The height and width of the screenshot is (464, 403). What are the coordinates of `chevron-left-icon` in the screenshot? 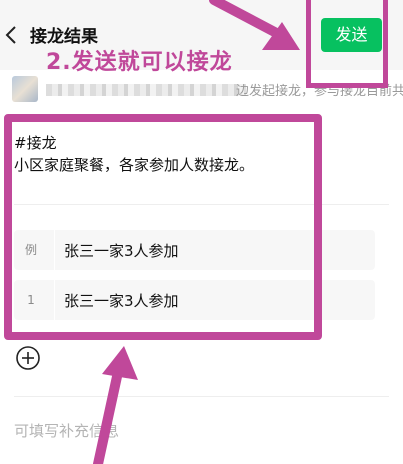 It's located at (10, 35).